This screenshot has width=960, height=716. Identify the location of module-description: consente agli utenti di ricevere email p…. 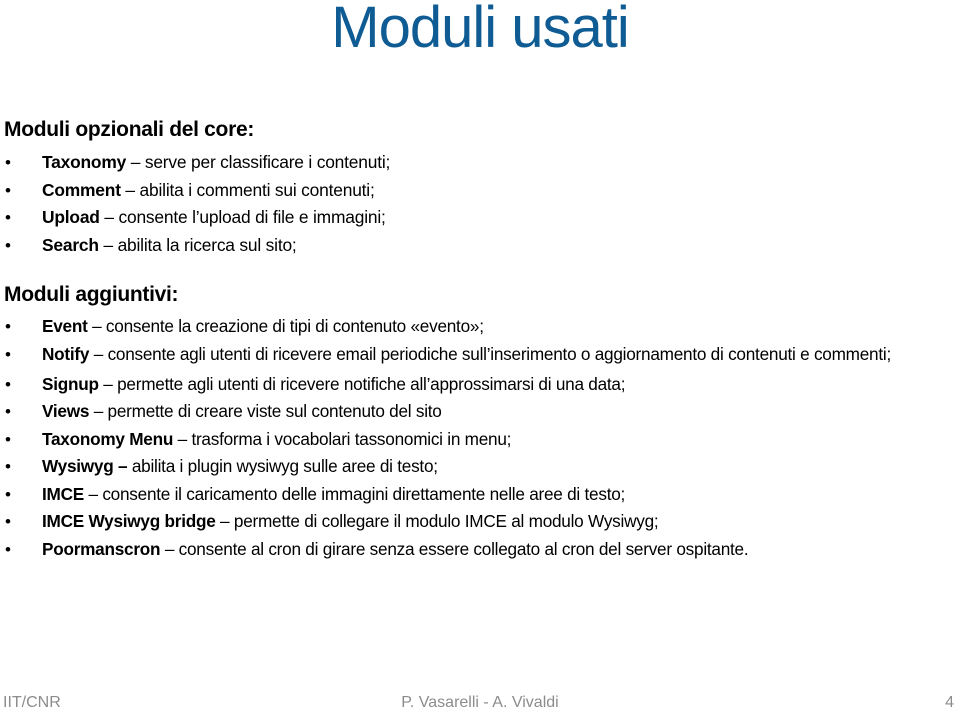
(499, 353).